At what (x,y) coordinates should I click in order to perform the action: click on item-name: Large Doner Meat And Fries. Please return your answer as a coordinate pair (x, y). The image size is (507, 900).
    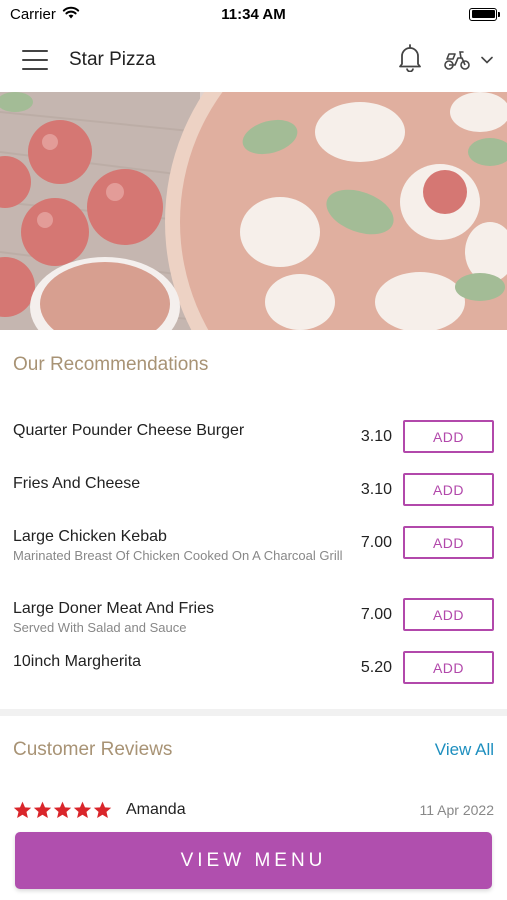
    Looking at the image, I should click on (113, 608).